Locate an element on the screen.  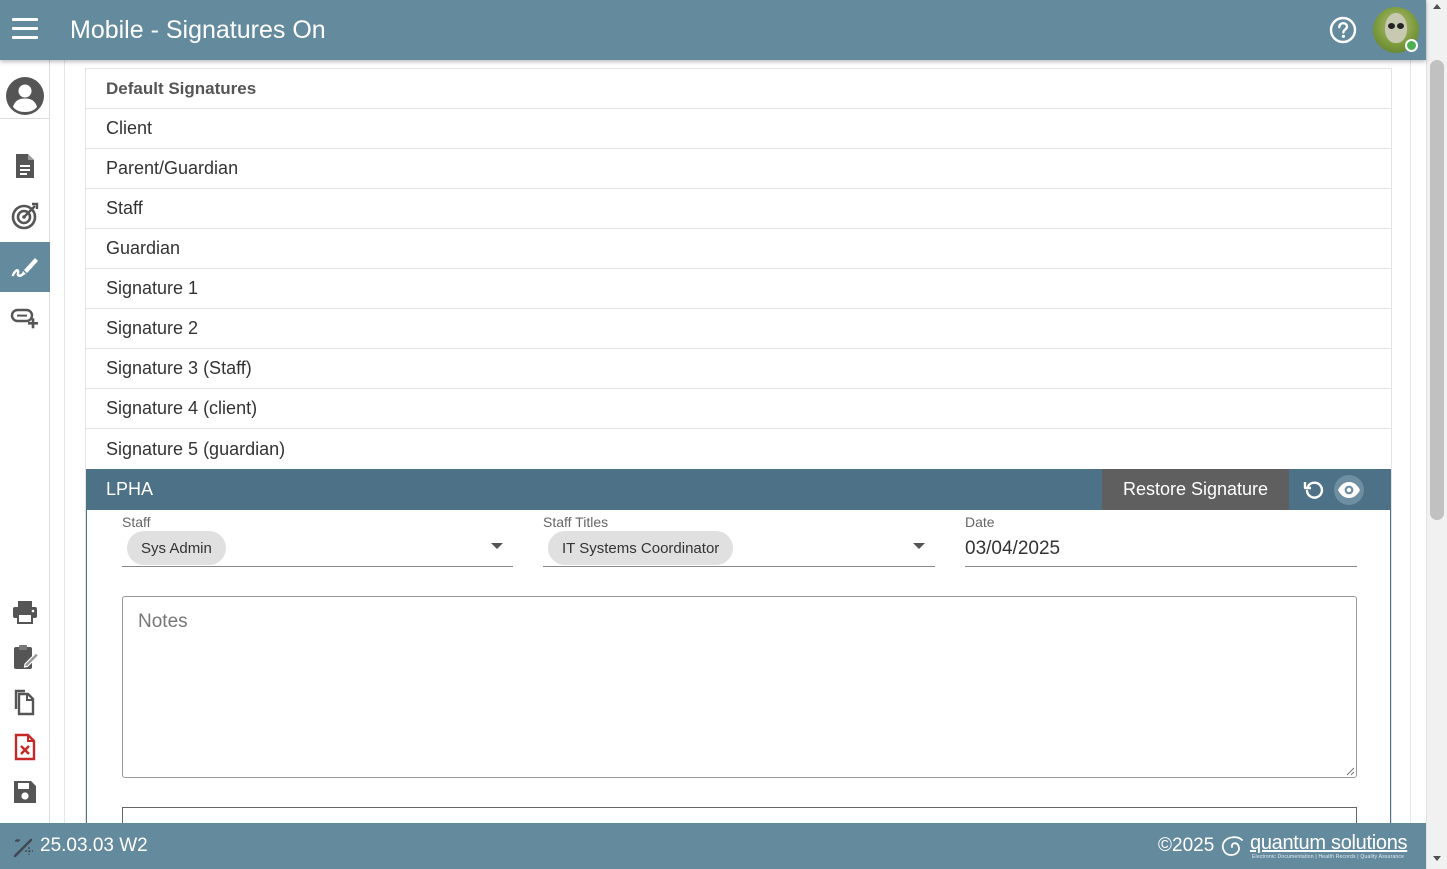
delete-document-icon is located at coordinates (25, 747).